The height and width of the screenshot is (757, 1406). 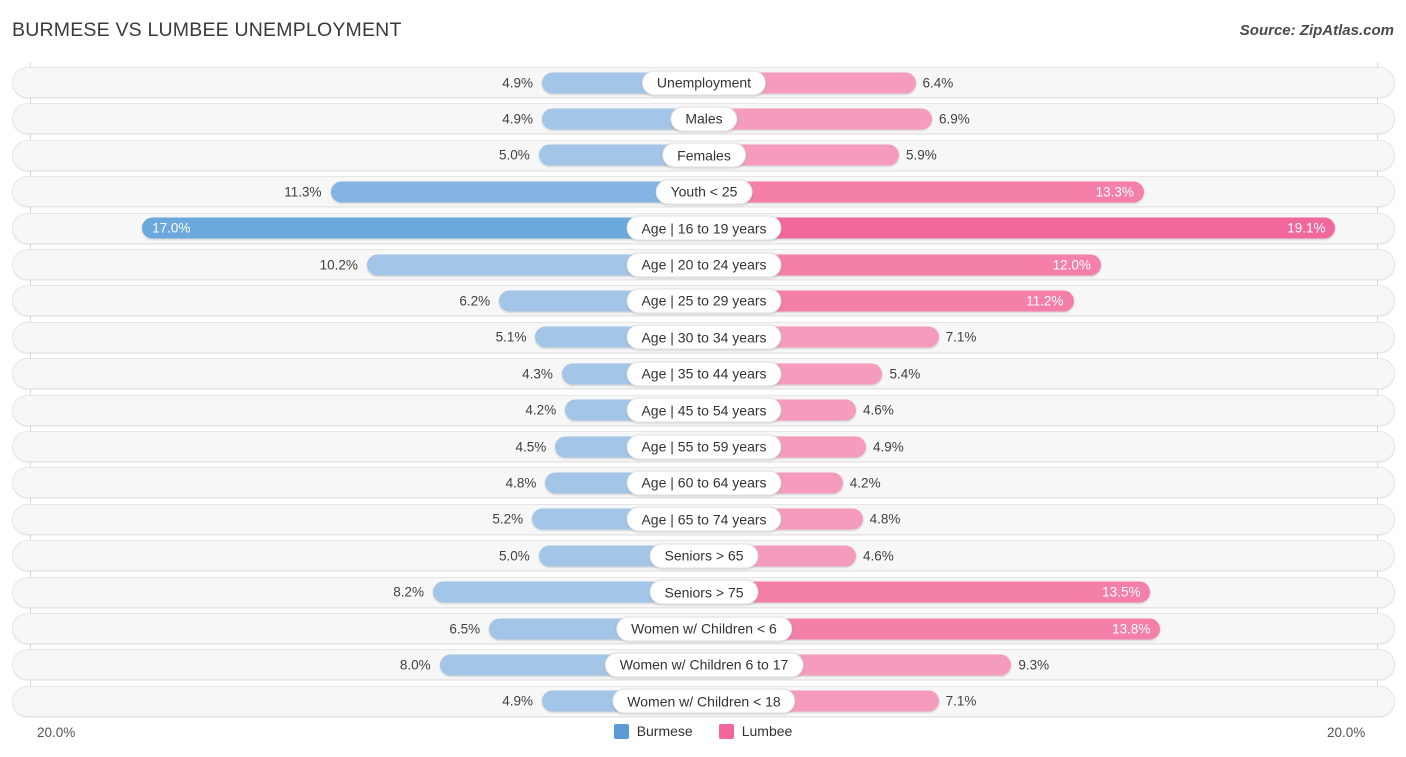 I want to click on table-row: 6.2% 11.2% Age | 25 to 29 years, so click(x=703, y=301).